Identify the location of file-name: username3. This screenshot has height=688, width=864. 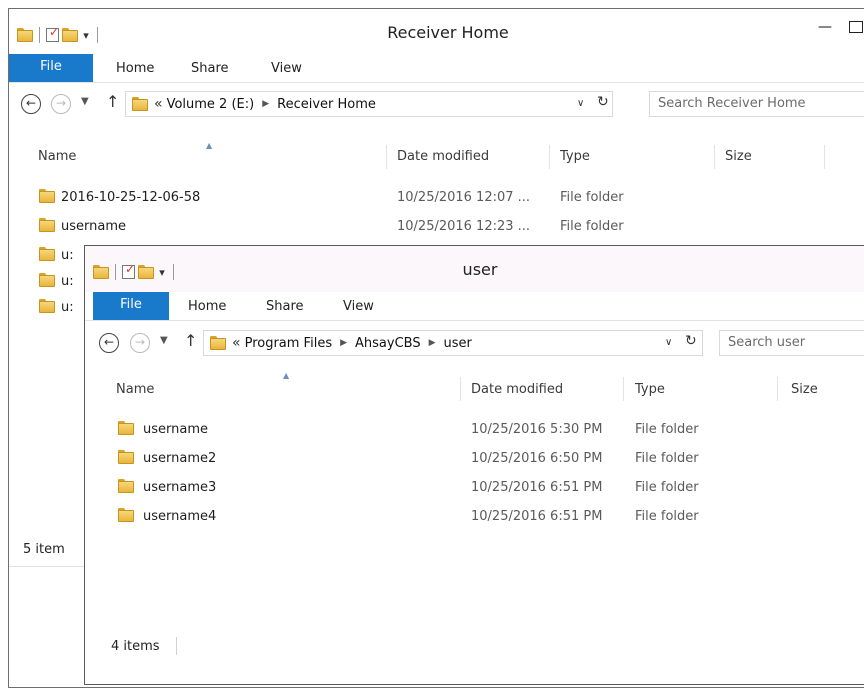
(180, 487).